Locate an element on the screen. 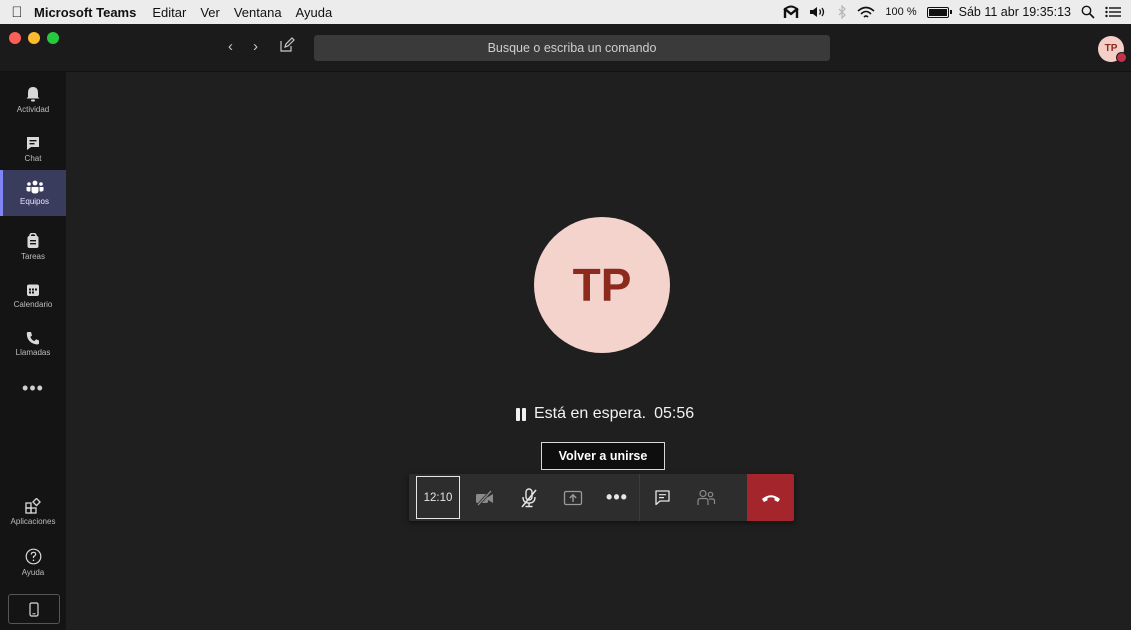  more-actions-button: ••• is located at coordinates (617, 497).